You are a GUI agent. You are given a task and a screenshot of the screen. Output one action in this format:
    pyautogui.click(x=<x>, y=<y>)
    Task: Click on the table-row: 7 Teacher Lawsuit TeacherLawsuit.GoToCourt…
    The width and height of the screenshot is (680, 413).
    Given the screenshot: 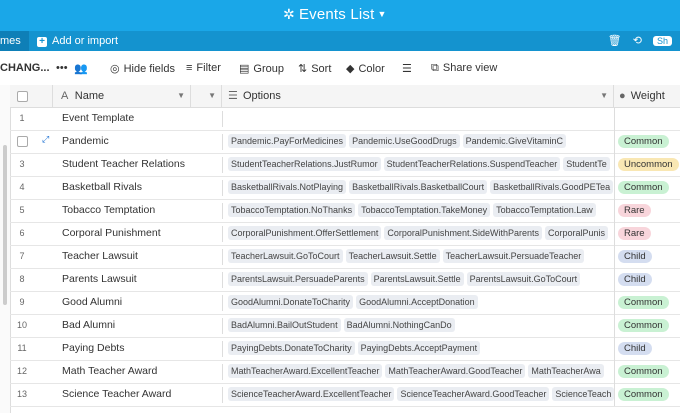 What is the action you would take?
    pyautogui.click(x=345, y=257)
    